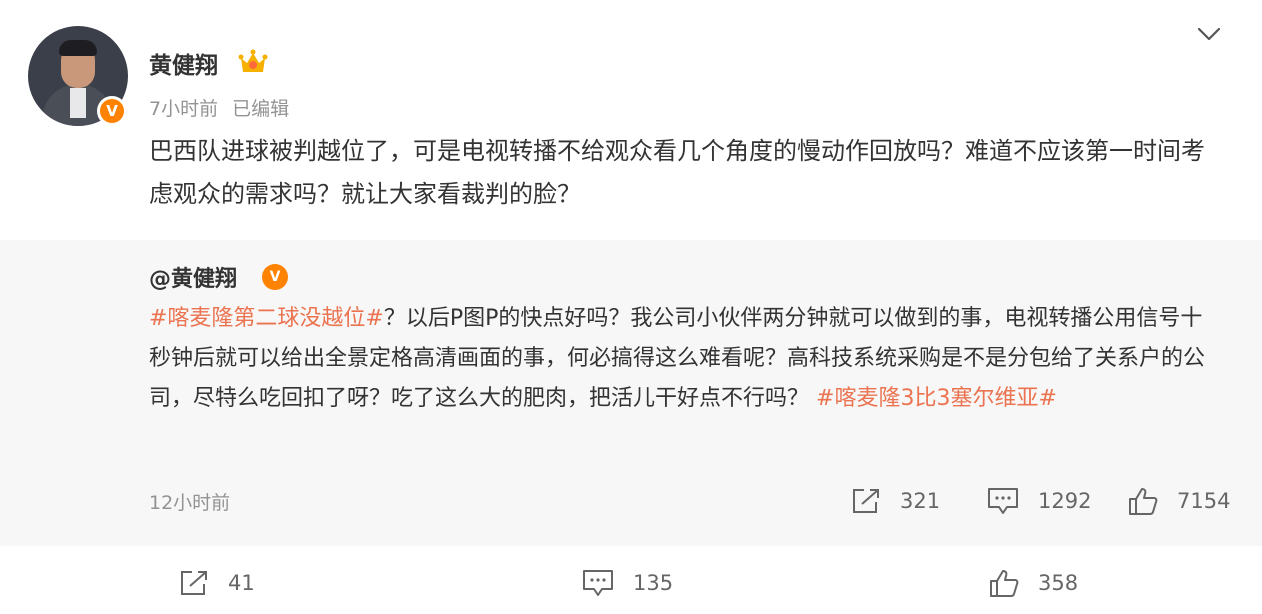  Describe the element at coordinates (78, 48) in the screenshot. I see `avatar-hair` at that location.